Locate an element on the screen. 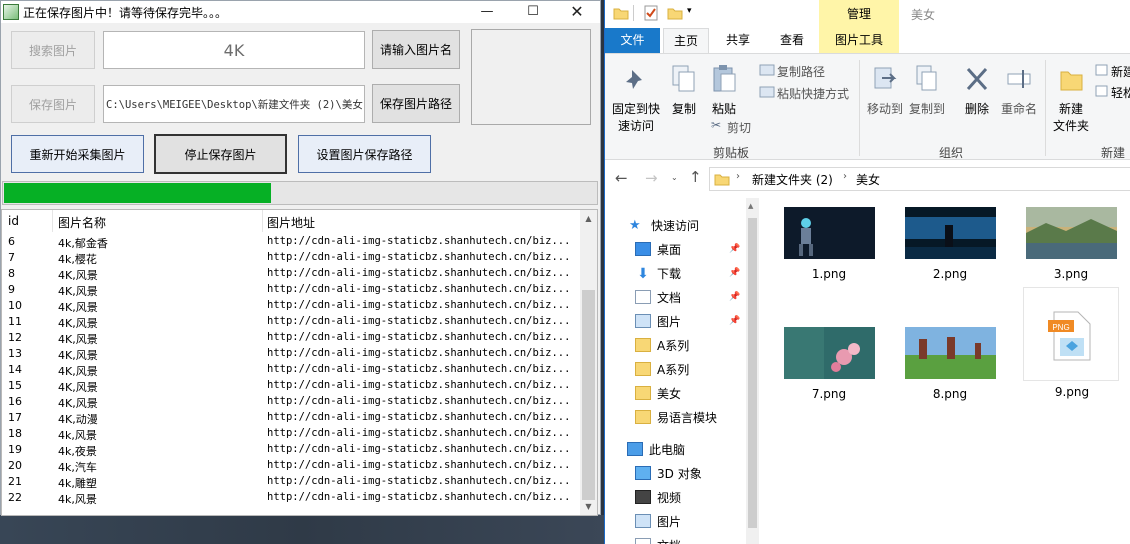 The width and height of the screenshot is (1130, 544). address-bar-row: ← → ⌄ ↑ › 新建文件夹 (2) › 美女 is located at coordinates (867, 179).